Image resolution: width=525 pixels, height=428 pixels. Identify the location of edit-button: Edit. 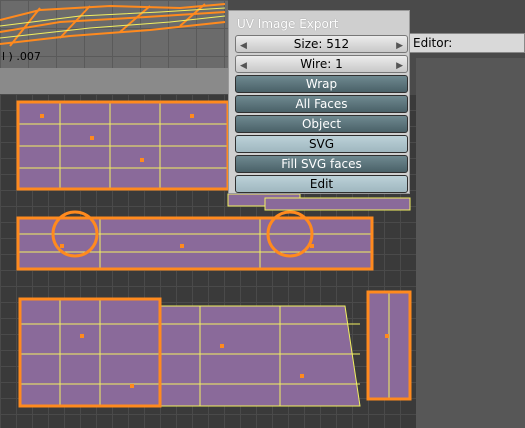
(321, 184).